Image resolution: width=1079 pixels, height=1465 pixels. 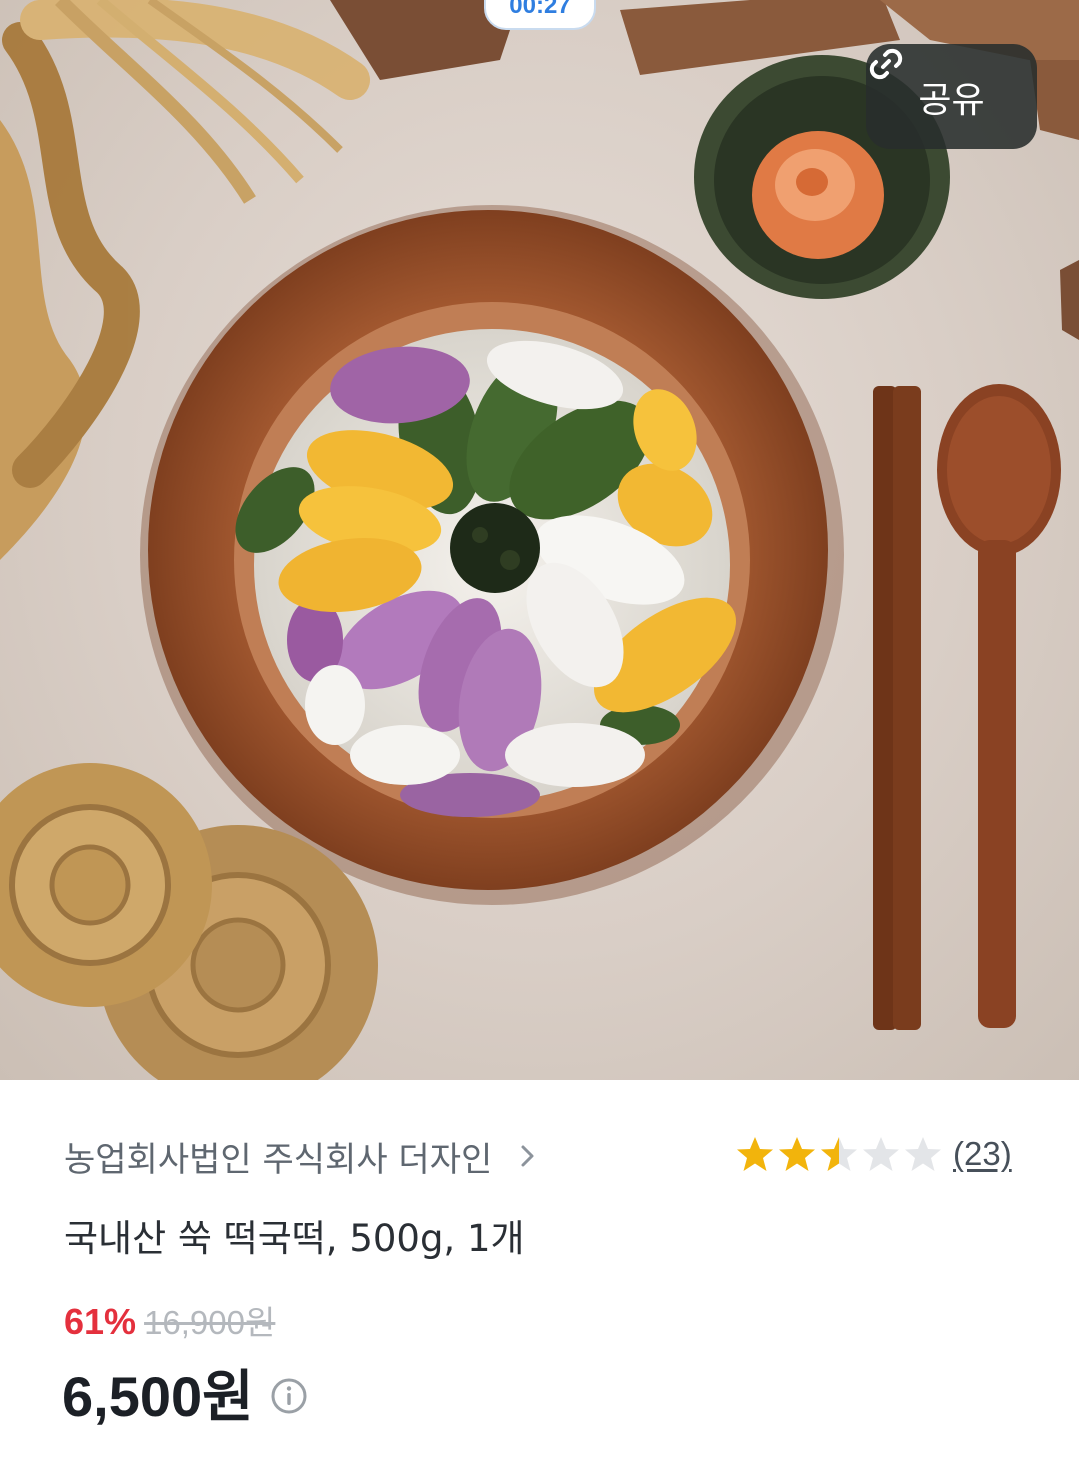 I want to click on price-row: 6,500원, so click(x=185, y=1392).